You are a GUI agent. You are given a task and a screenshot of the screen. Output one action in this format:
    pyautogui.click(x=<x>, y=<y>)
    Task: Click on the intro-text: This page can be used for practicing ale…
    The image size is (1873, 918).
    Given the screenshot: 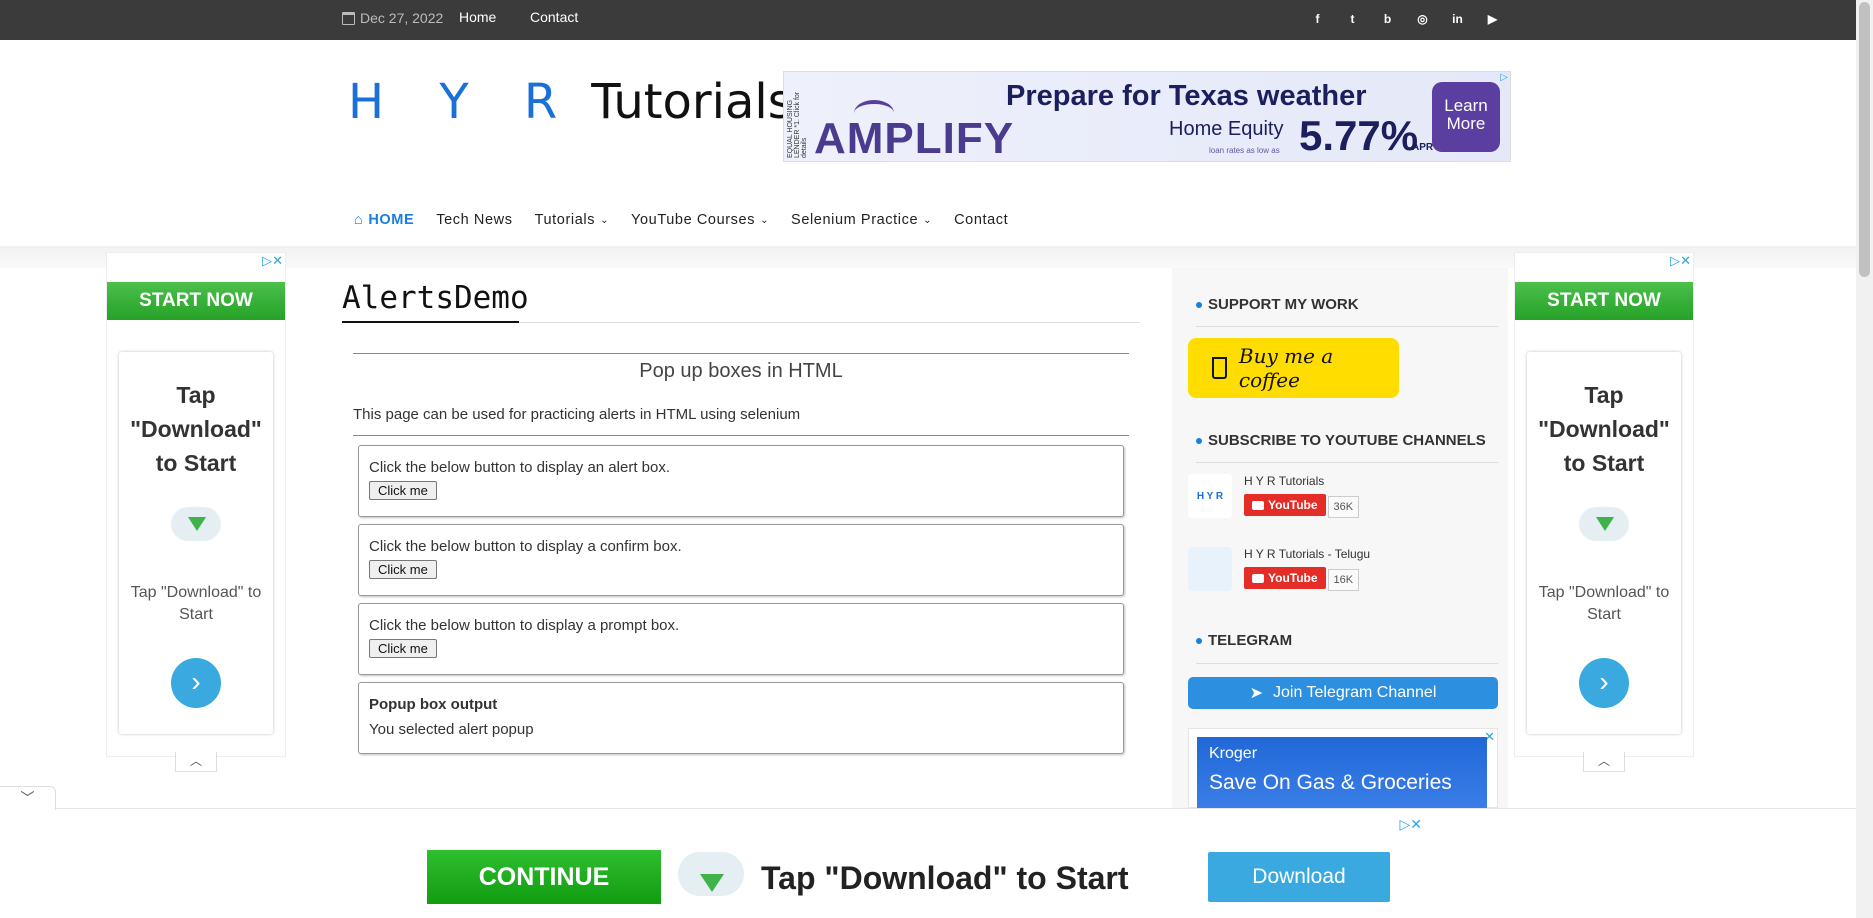 What is the action you would take?
    pyautogui.click(x=577, y=414)
    